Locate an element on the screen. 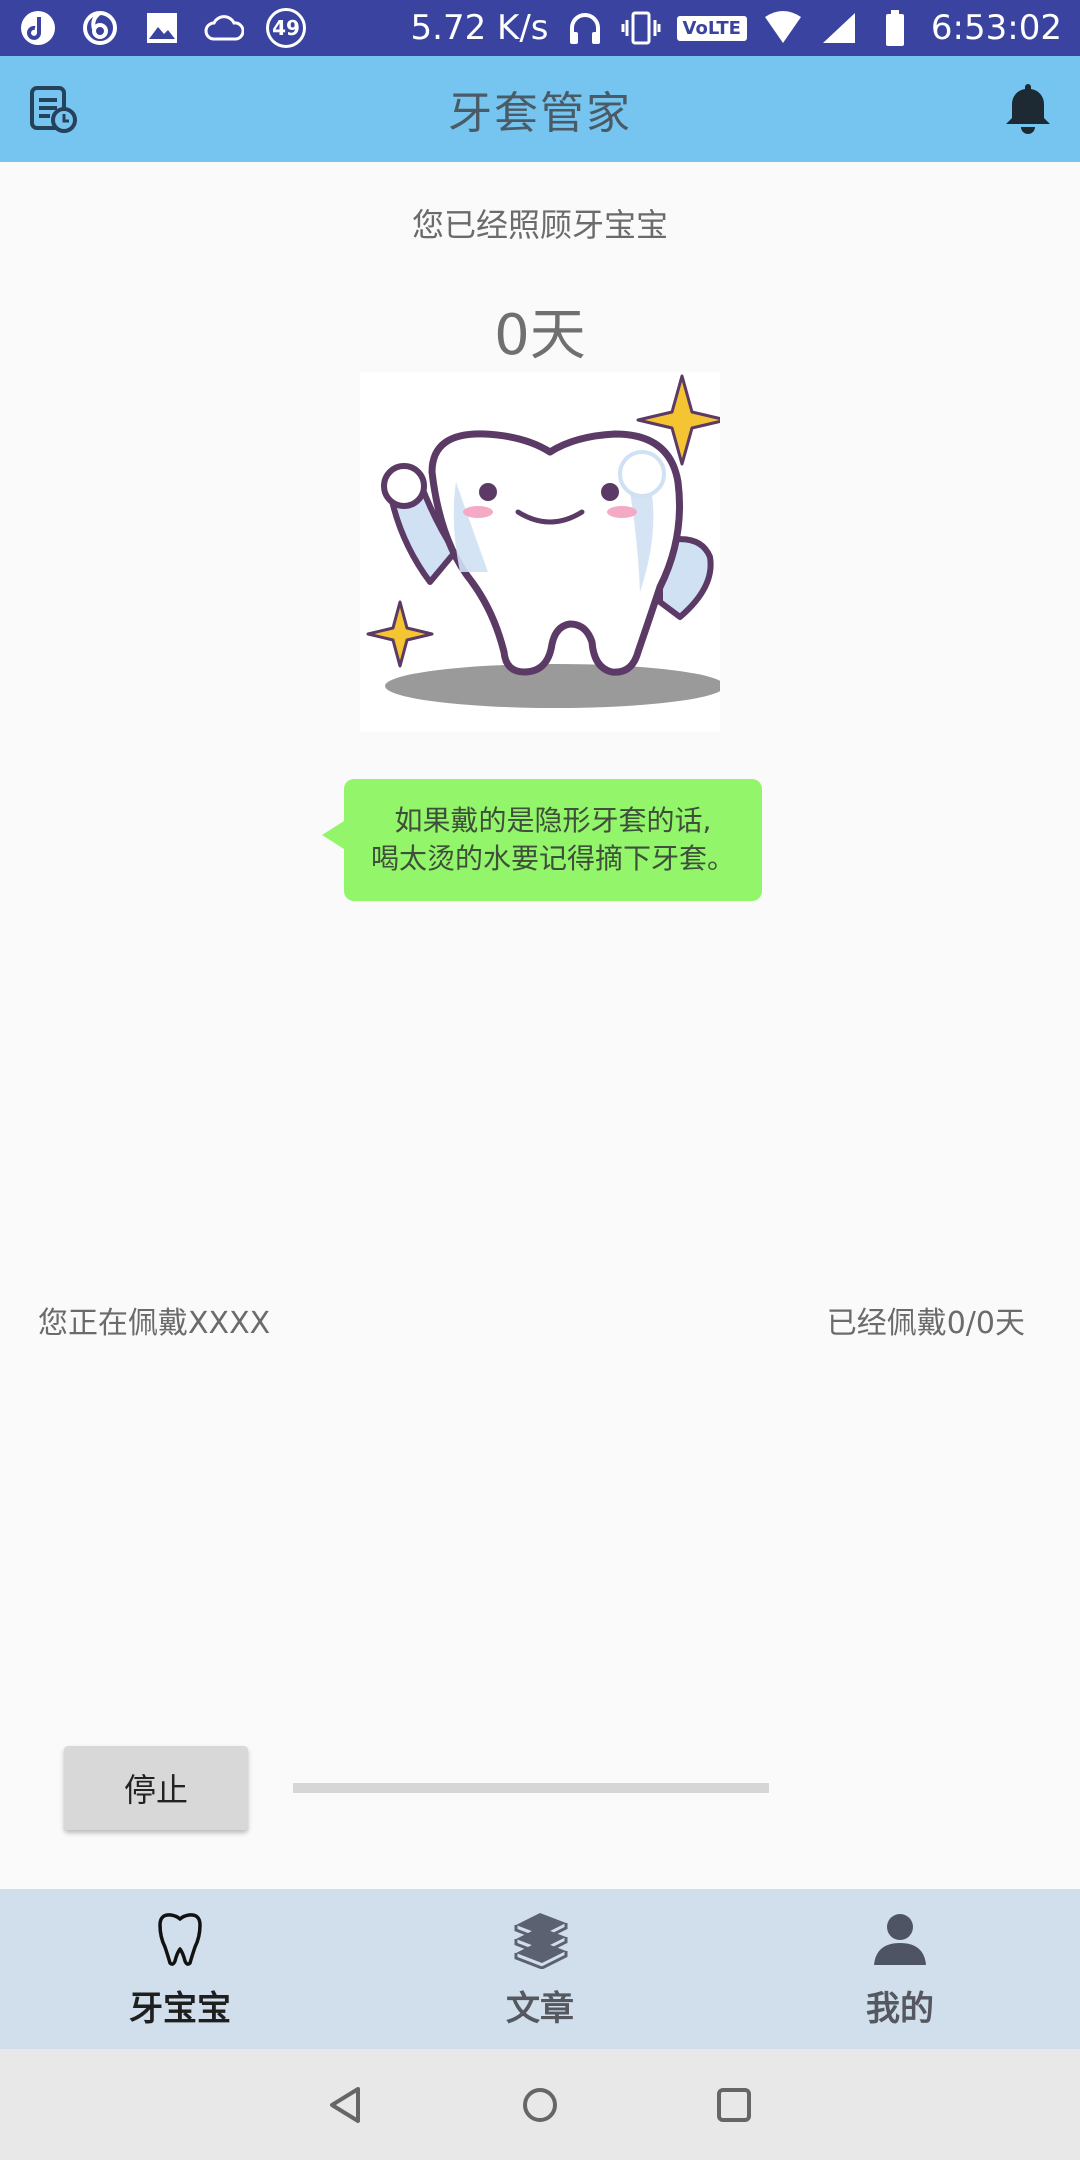  care-label: 您已经照顾牙宝宝 is located at coordinates (539, 225).